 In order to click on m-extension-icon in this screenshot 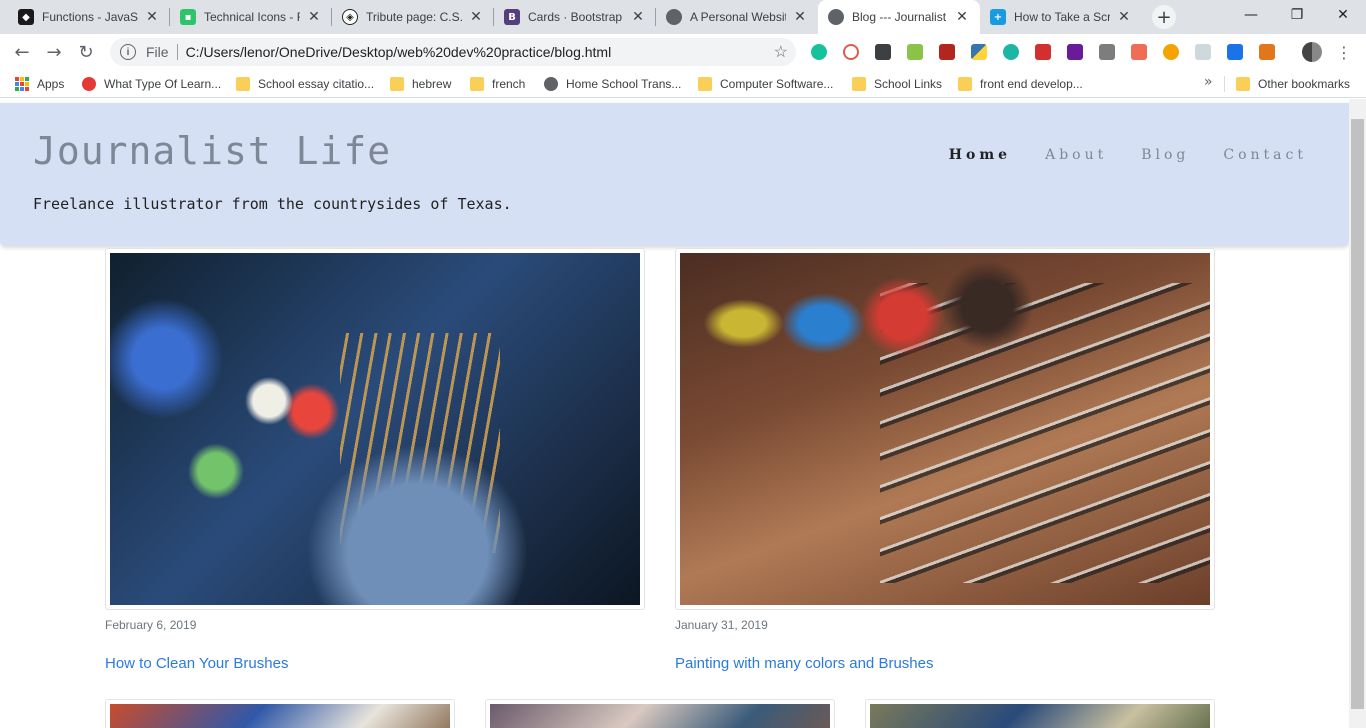, I will do `click(1011, 52)`.